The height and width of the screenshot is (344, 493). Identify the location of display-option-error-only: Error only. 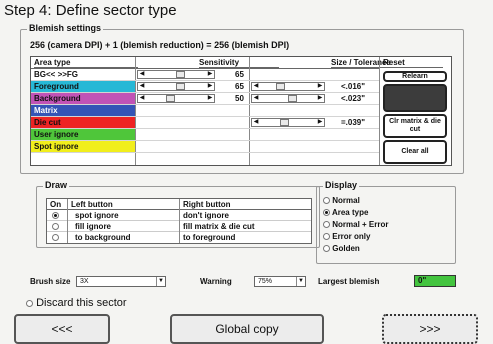
(346, 237).